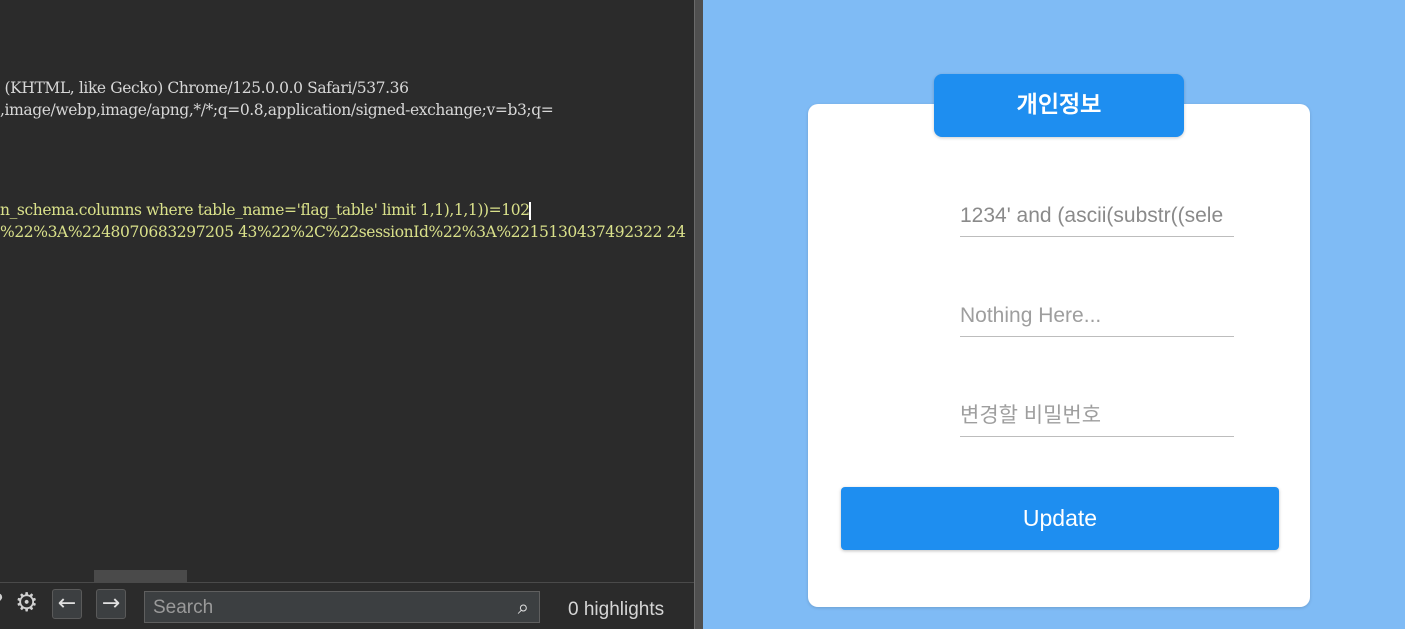 The width and height of the screenshot is (1405, 629). Describe the element at coordinates (616, 609) in the screenshot. I see `highlights-count: 0 highlights` at that location.